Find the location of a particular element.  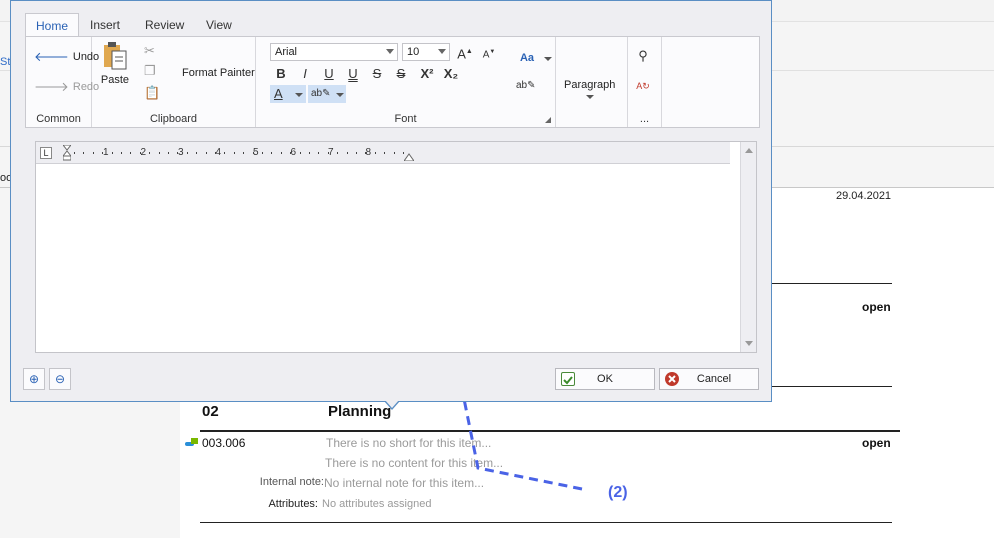

superscript-button: X² is located at coordinates (427, 74).